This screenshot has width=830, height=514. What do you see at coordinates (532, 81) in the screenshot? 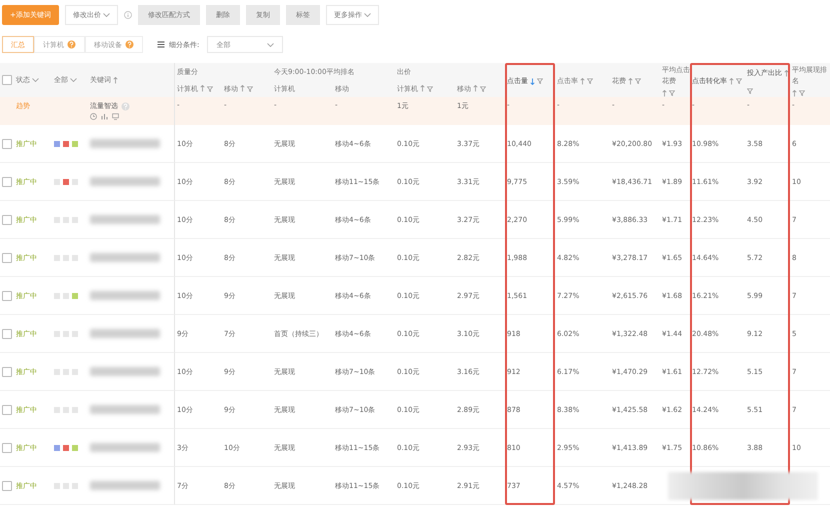
I see `sort-desc-icon` at bounding box center [532, 81].